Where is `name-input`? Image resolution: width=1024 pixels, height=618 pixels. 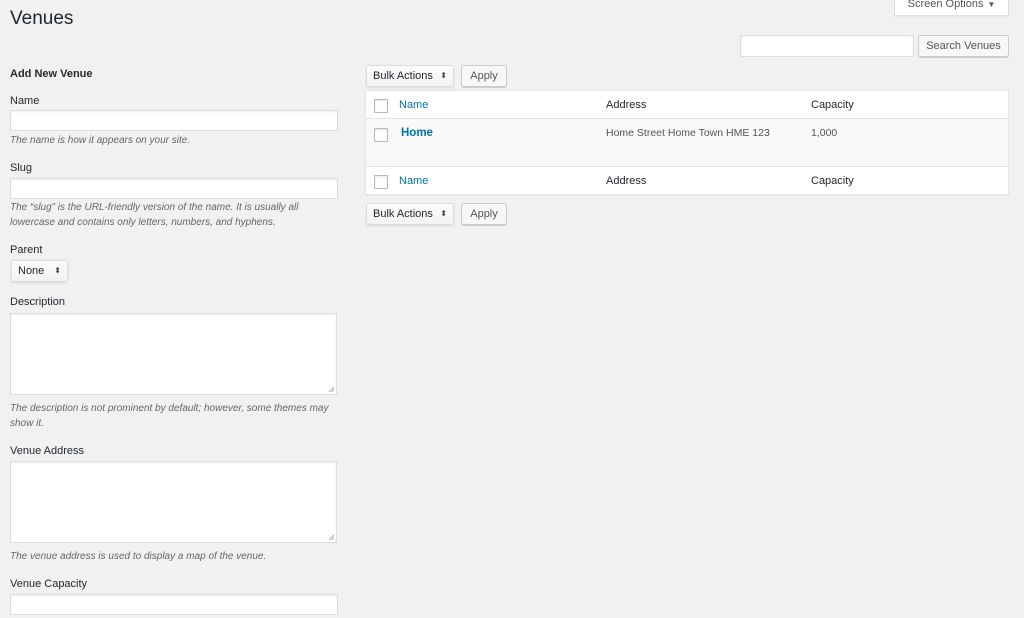
name-input is located at coordinates (174, 120).